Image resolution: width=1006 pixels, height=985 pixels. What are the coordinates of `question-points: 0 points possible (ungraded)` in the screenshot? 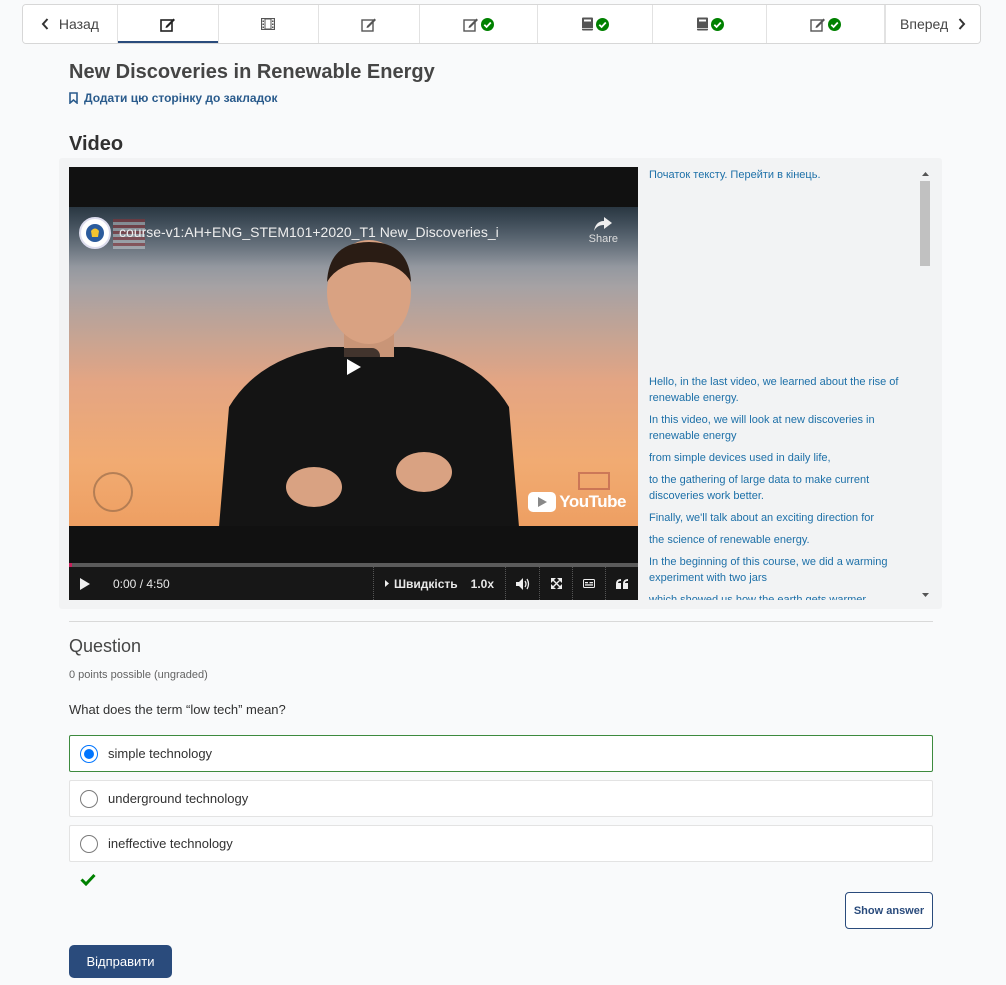 It's located at (138, 675).